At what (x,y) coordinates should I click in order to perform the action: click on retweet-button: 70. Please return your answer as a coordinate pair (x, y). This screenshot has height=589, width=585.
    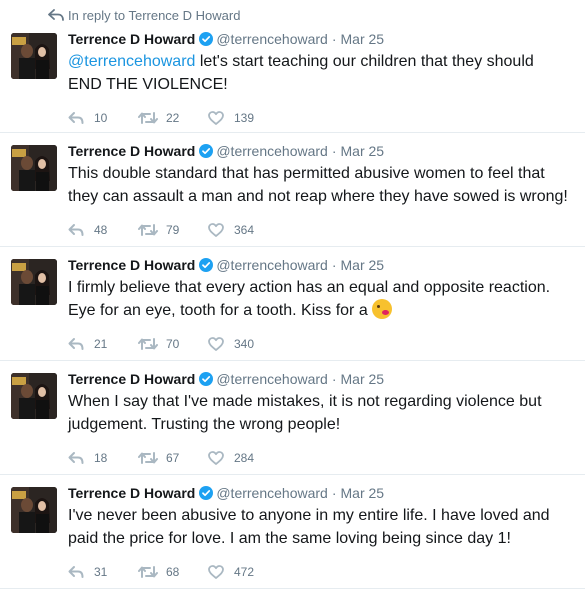
    Looking at the image, I should click on (173, 344).